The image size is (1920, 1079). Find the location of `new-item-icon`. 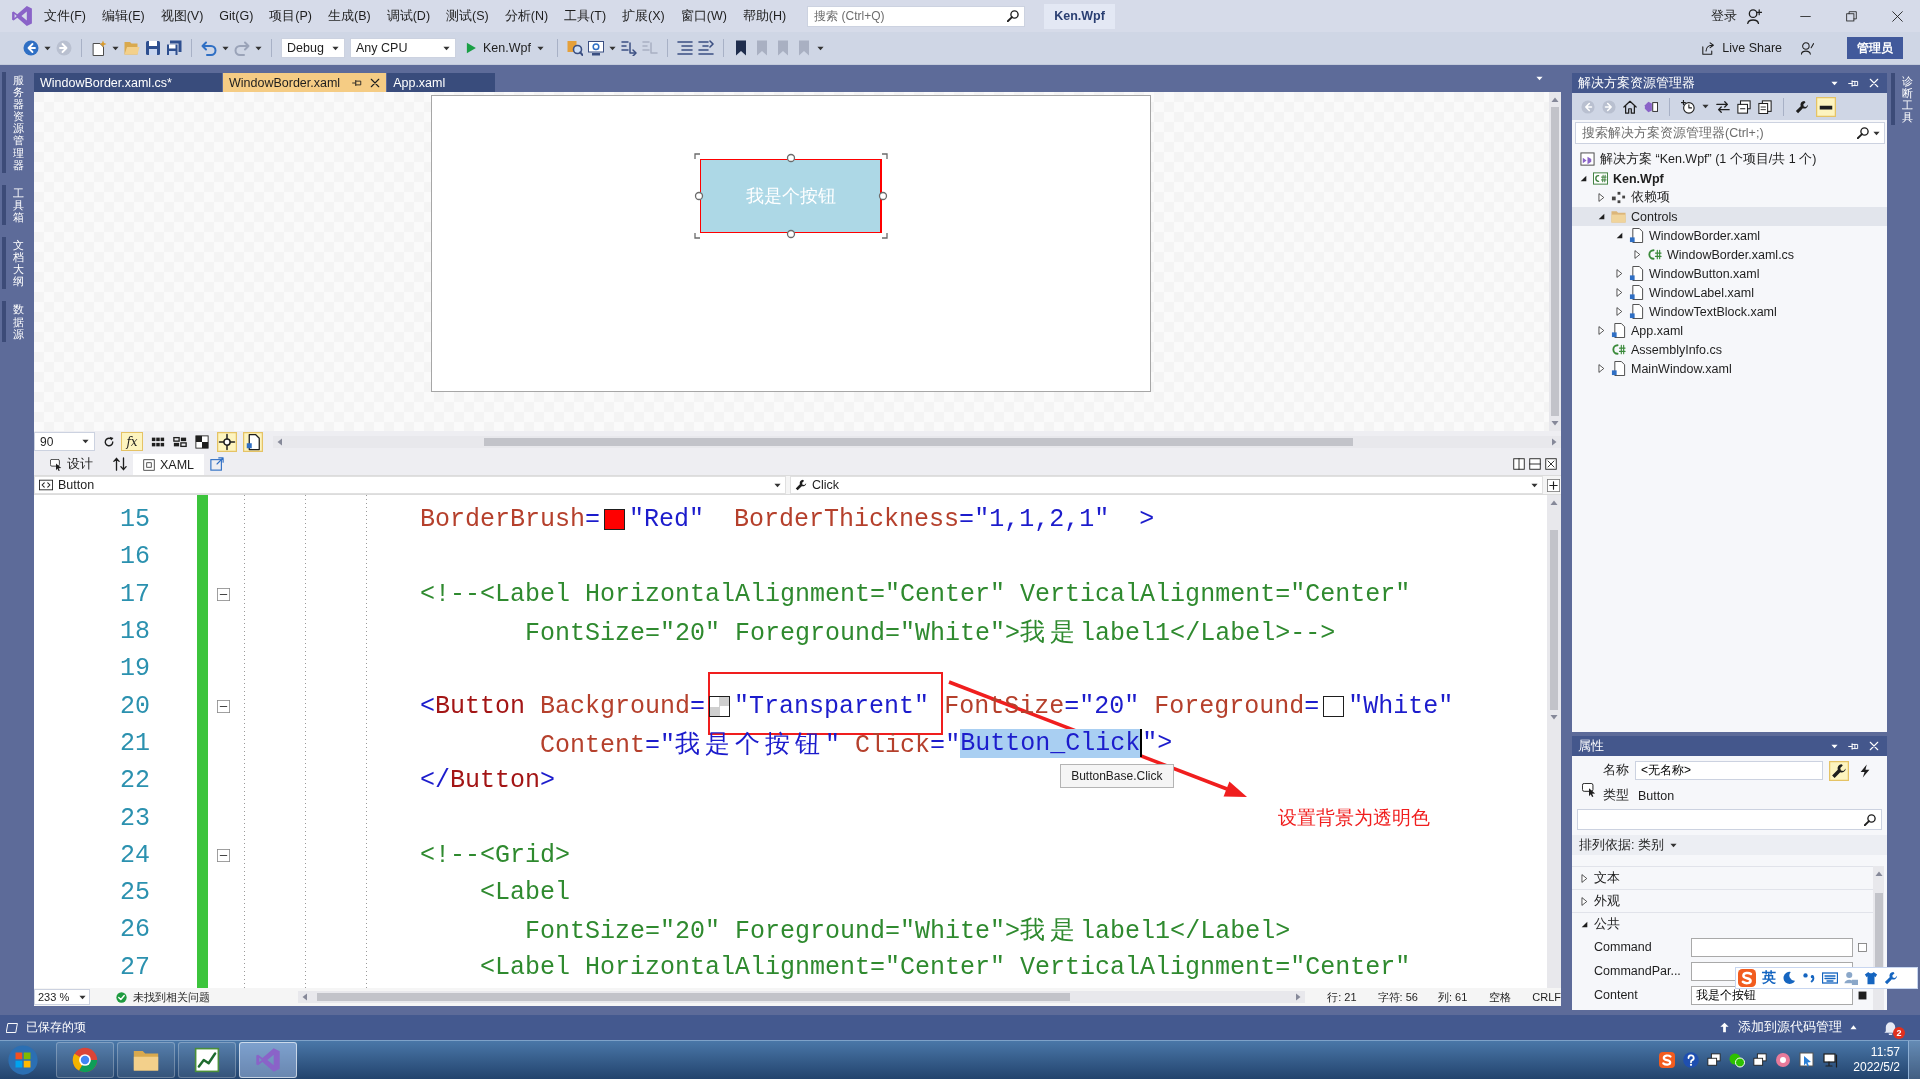

new-item-icon is located at coordinates (99, 48).